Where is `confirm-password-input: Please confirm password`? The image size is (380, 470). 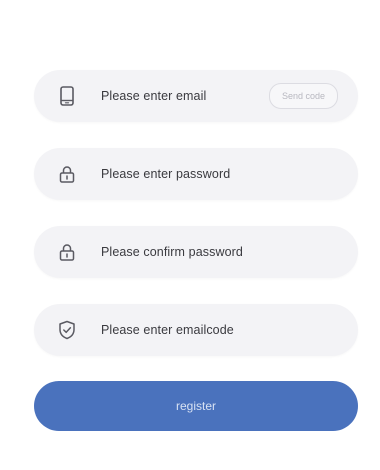 confirm-password-input: Please confirm password is located at coordinates (172, 252).